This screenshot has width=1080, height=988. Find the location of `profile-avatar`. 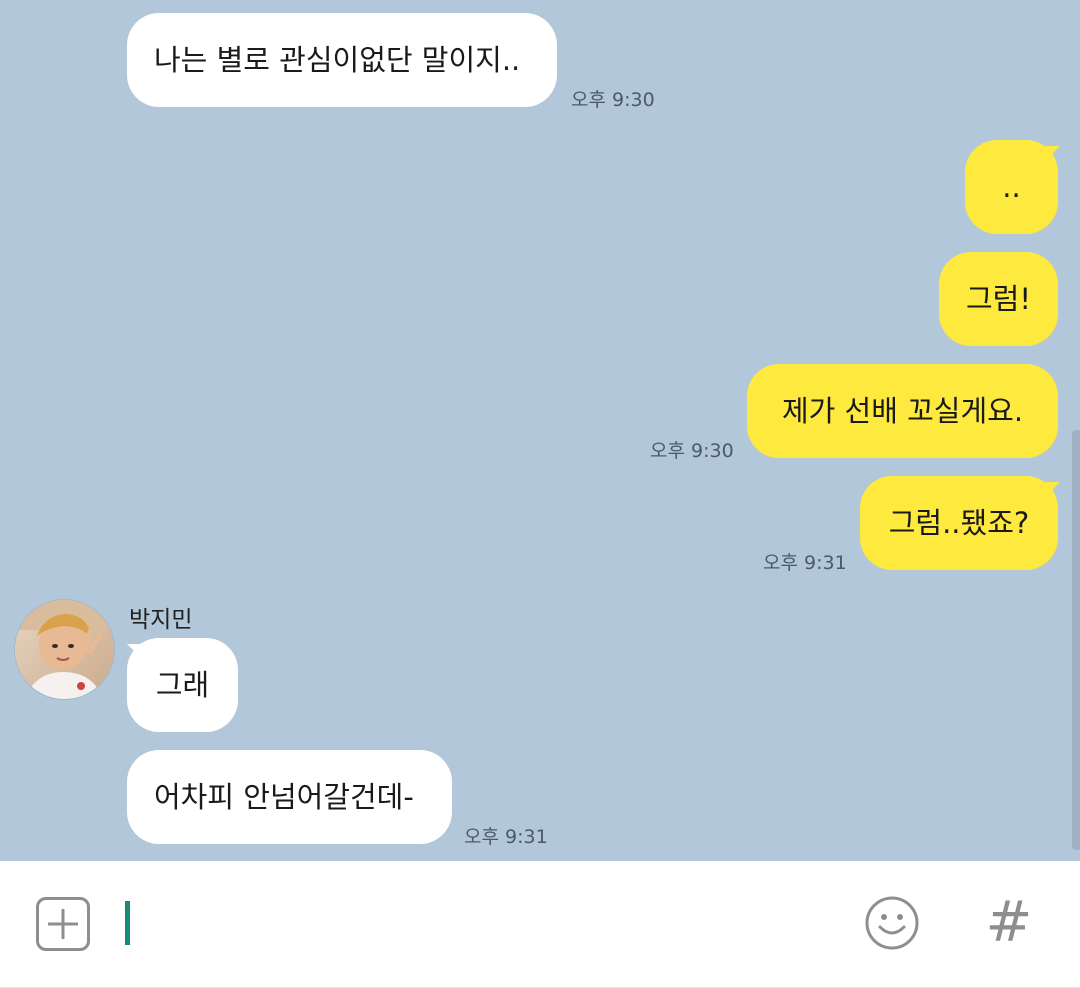

profile-avatar is located at coordinates (64, 649).